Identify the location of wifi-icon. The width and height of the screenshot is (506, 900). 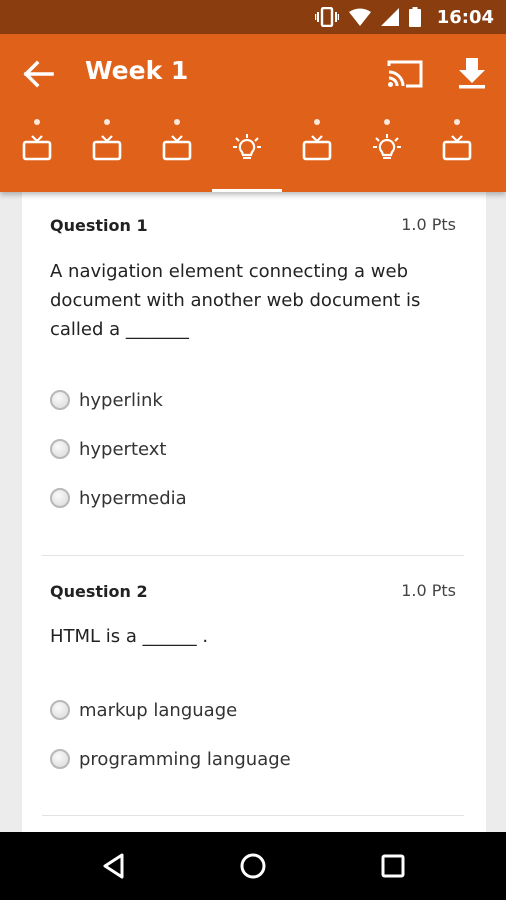
(359, 17).